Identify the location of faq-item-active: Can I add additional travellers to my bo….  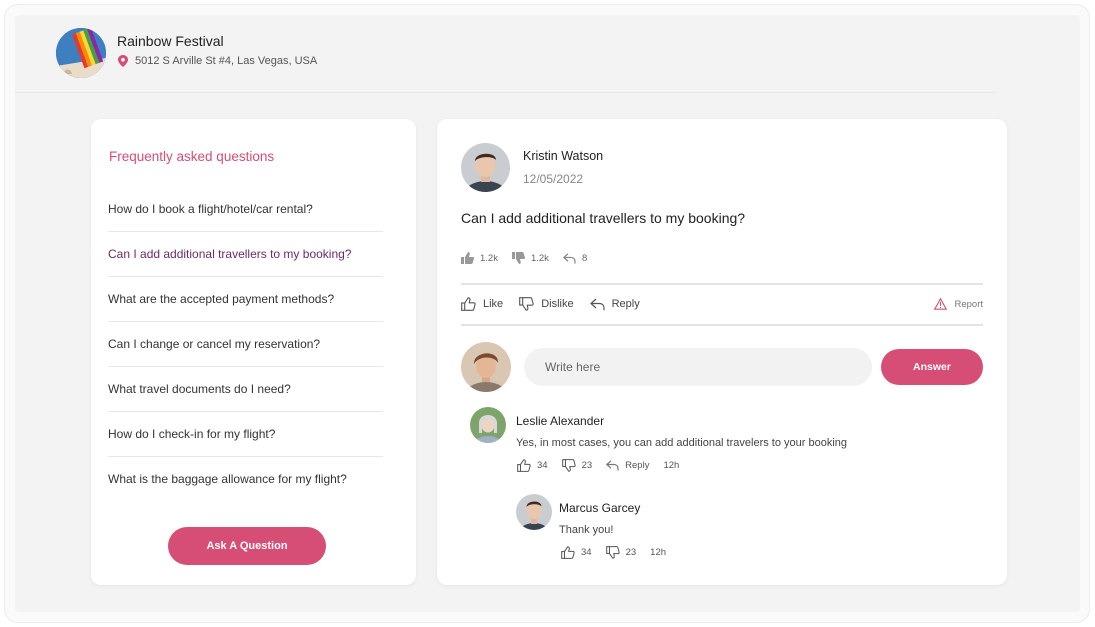
(245, 254).